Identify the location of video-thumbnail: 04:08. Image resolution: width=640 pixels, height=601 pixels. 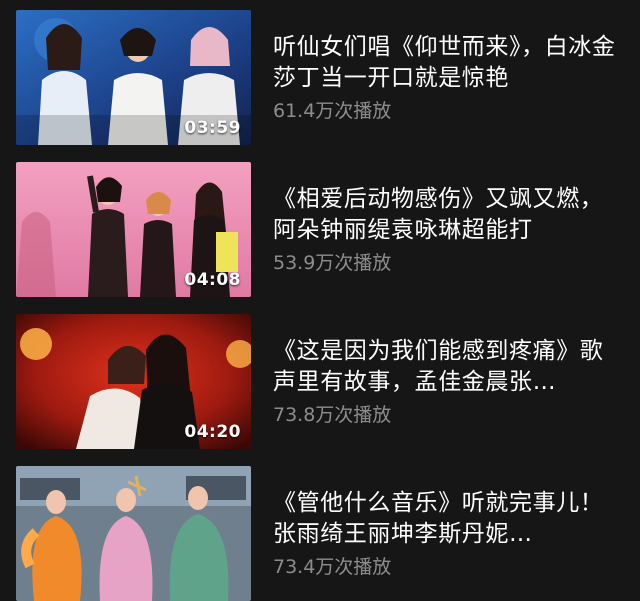
(133, 229).